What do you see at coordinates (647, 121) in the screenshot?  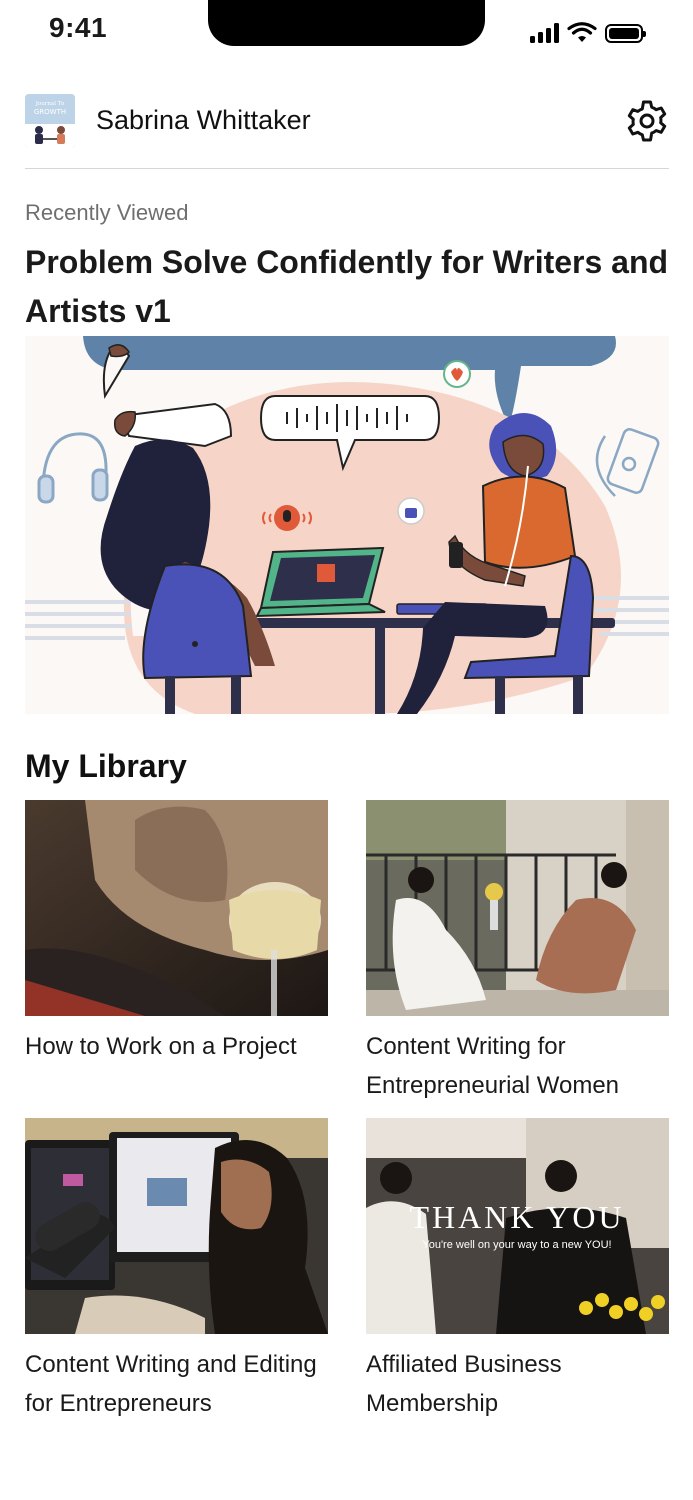 I see `gear-icon` at bounding box center [647, 121].